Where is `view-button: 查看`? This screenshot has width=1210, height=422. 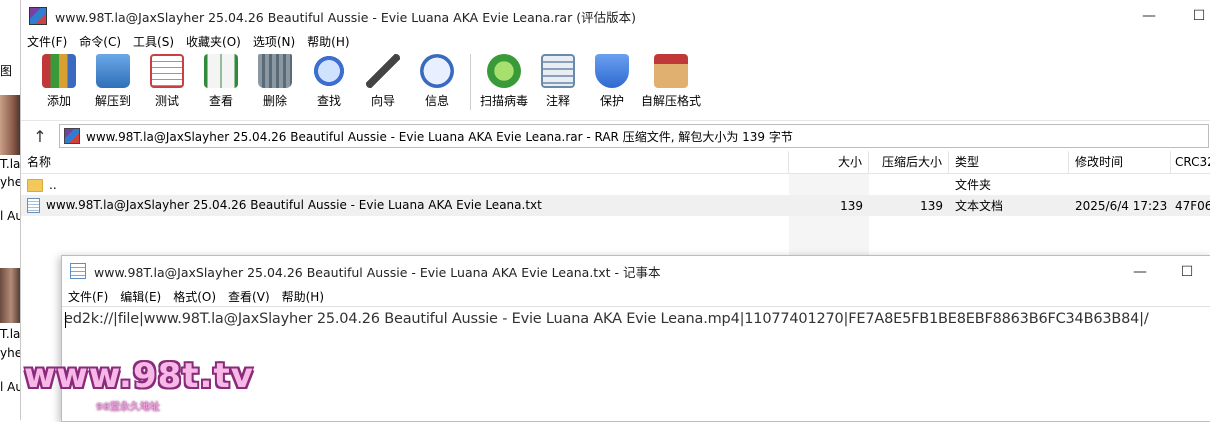 view-button: 查看 is located at coordinates (221, 81).